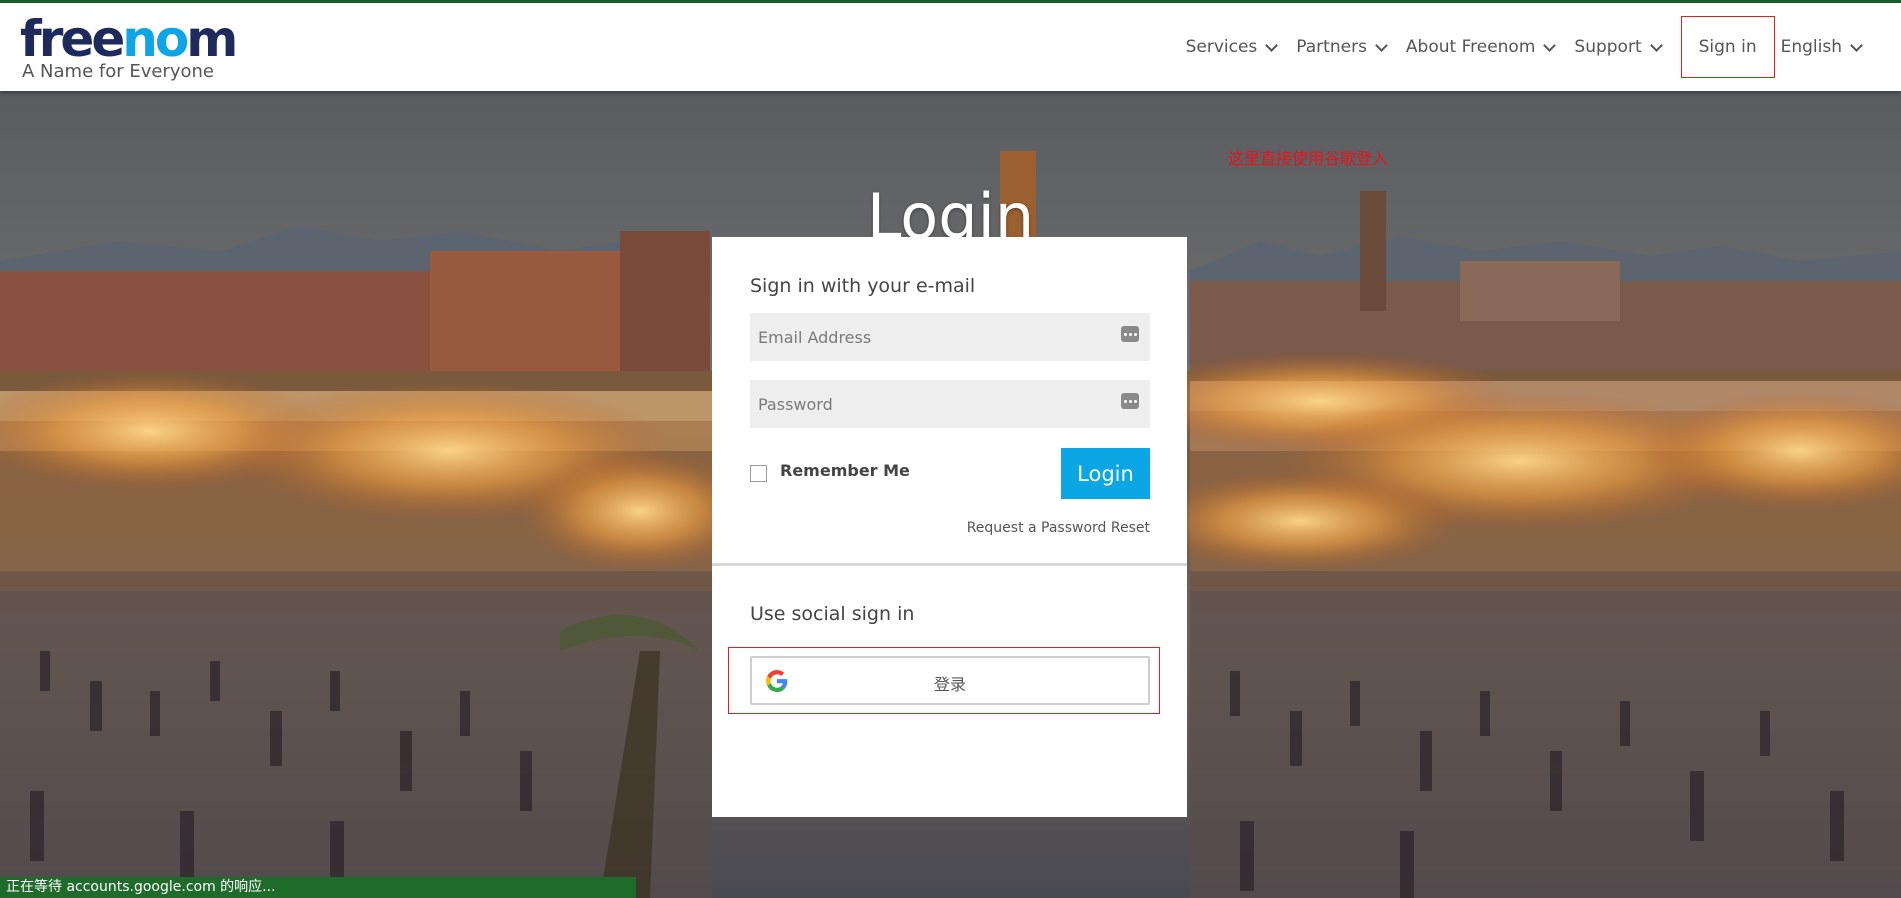 The width and height of the screenshot is (1901, 898). Describe the element at coordinates (949, 684) in the screenshot. I see `google-signin-label: 登录` at that location.